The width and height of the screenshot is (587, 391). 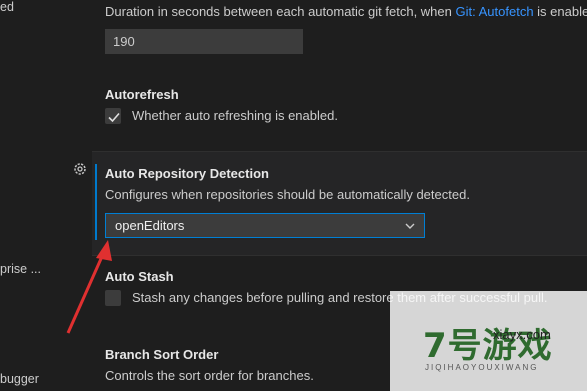 What do you see at coordinates (36, 195) in the screenshot?
I see `settings-toc-sidebar: ed prise ... bugger` at bounding box center [36, 195].